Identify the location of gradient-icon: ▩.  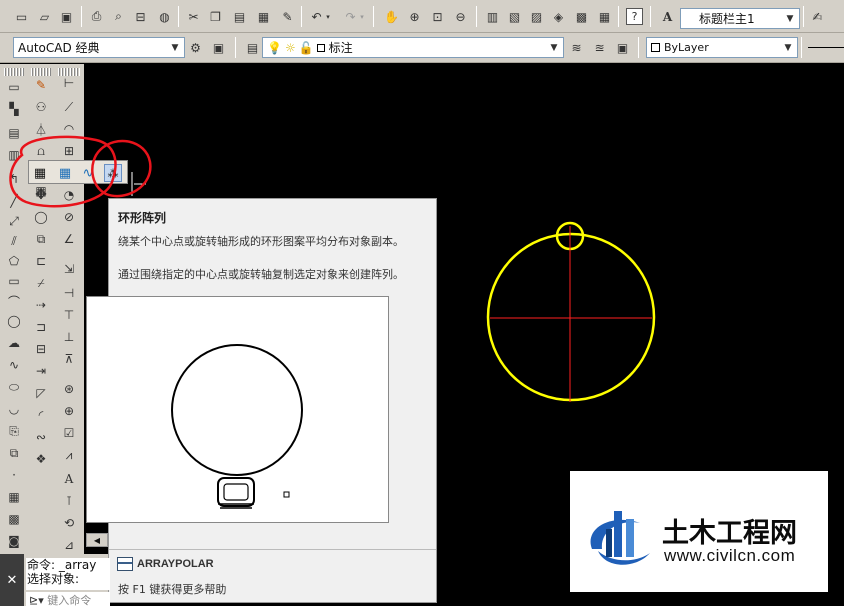
(14, 519).